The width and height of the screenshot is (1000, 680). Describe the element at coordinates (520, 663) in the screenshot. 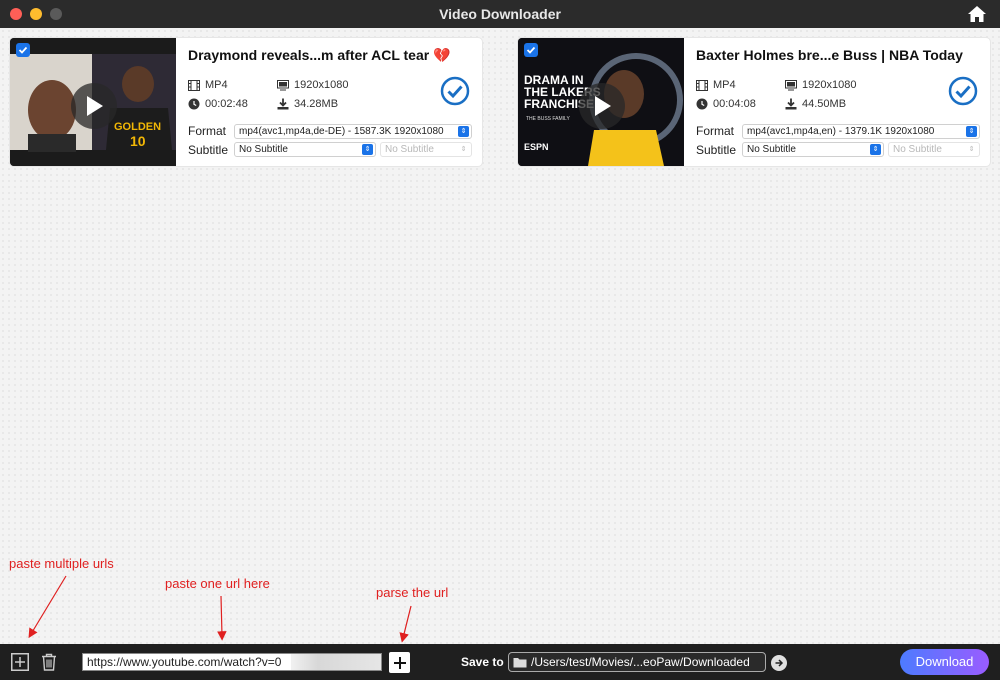

I see `folder-icon` at that location.